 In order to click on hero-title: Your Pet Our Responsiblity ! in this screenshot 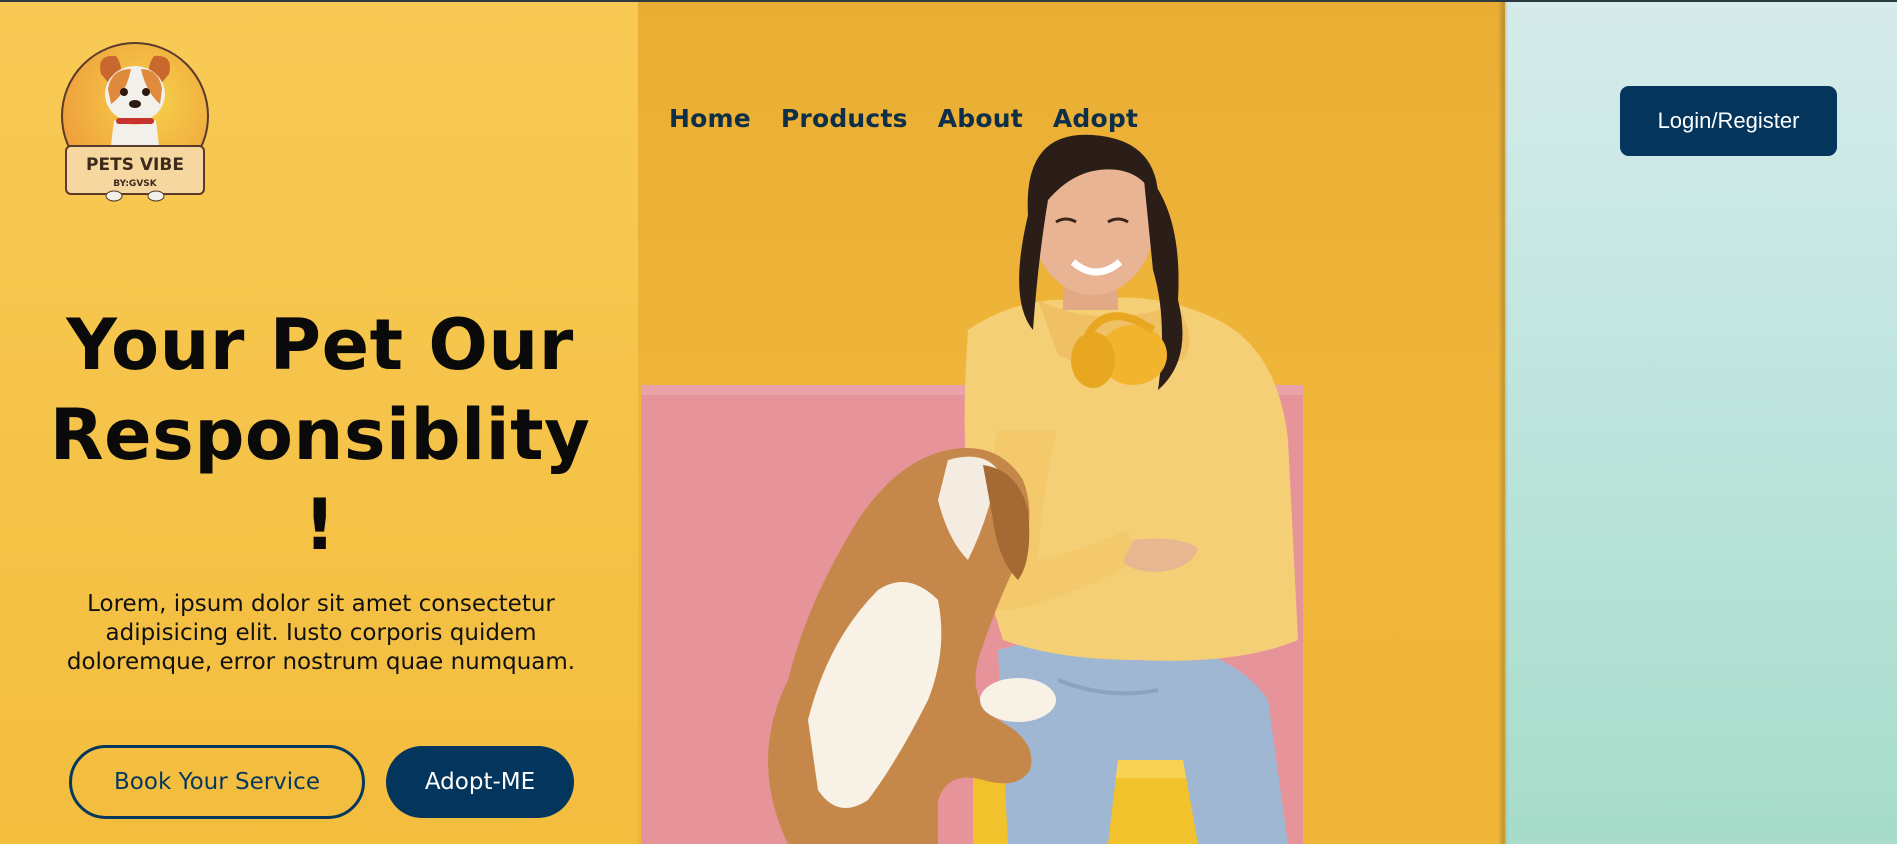, I will do `click(320, 435)`.